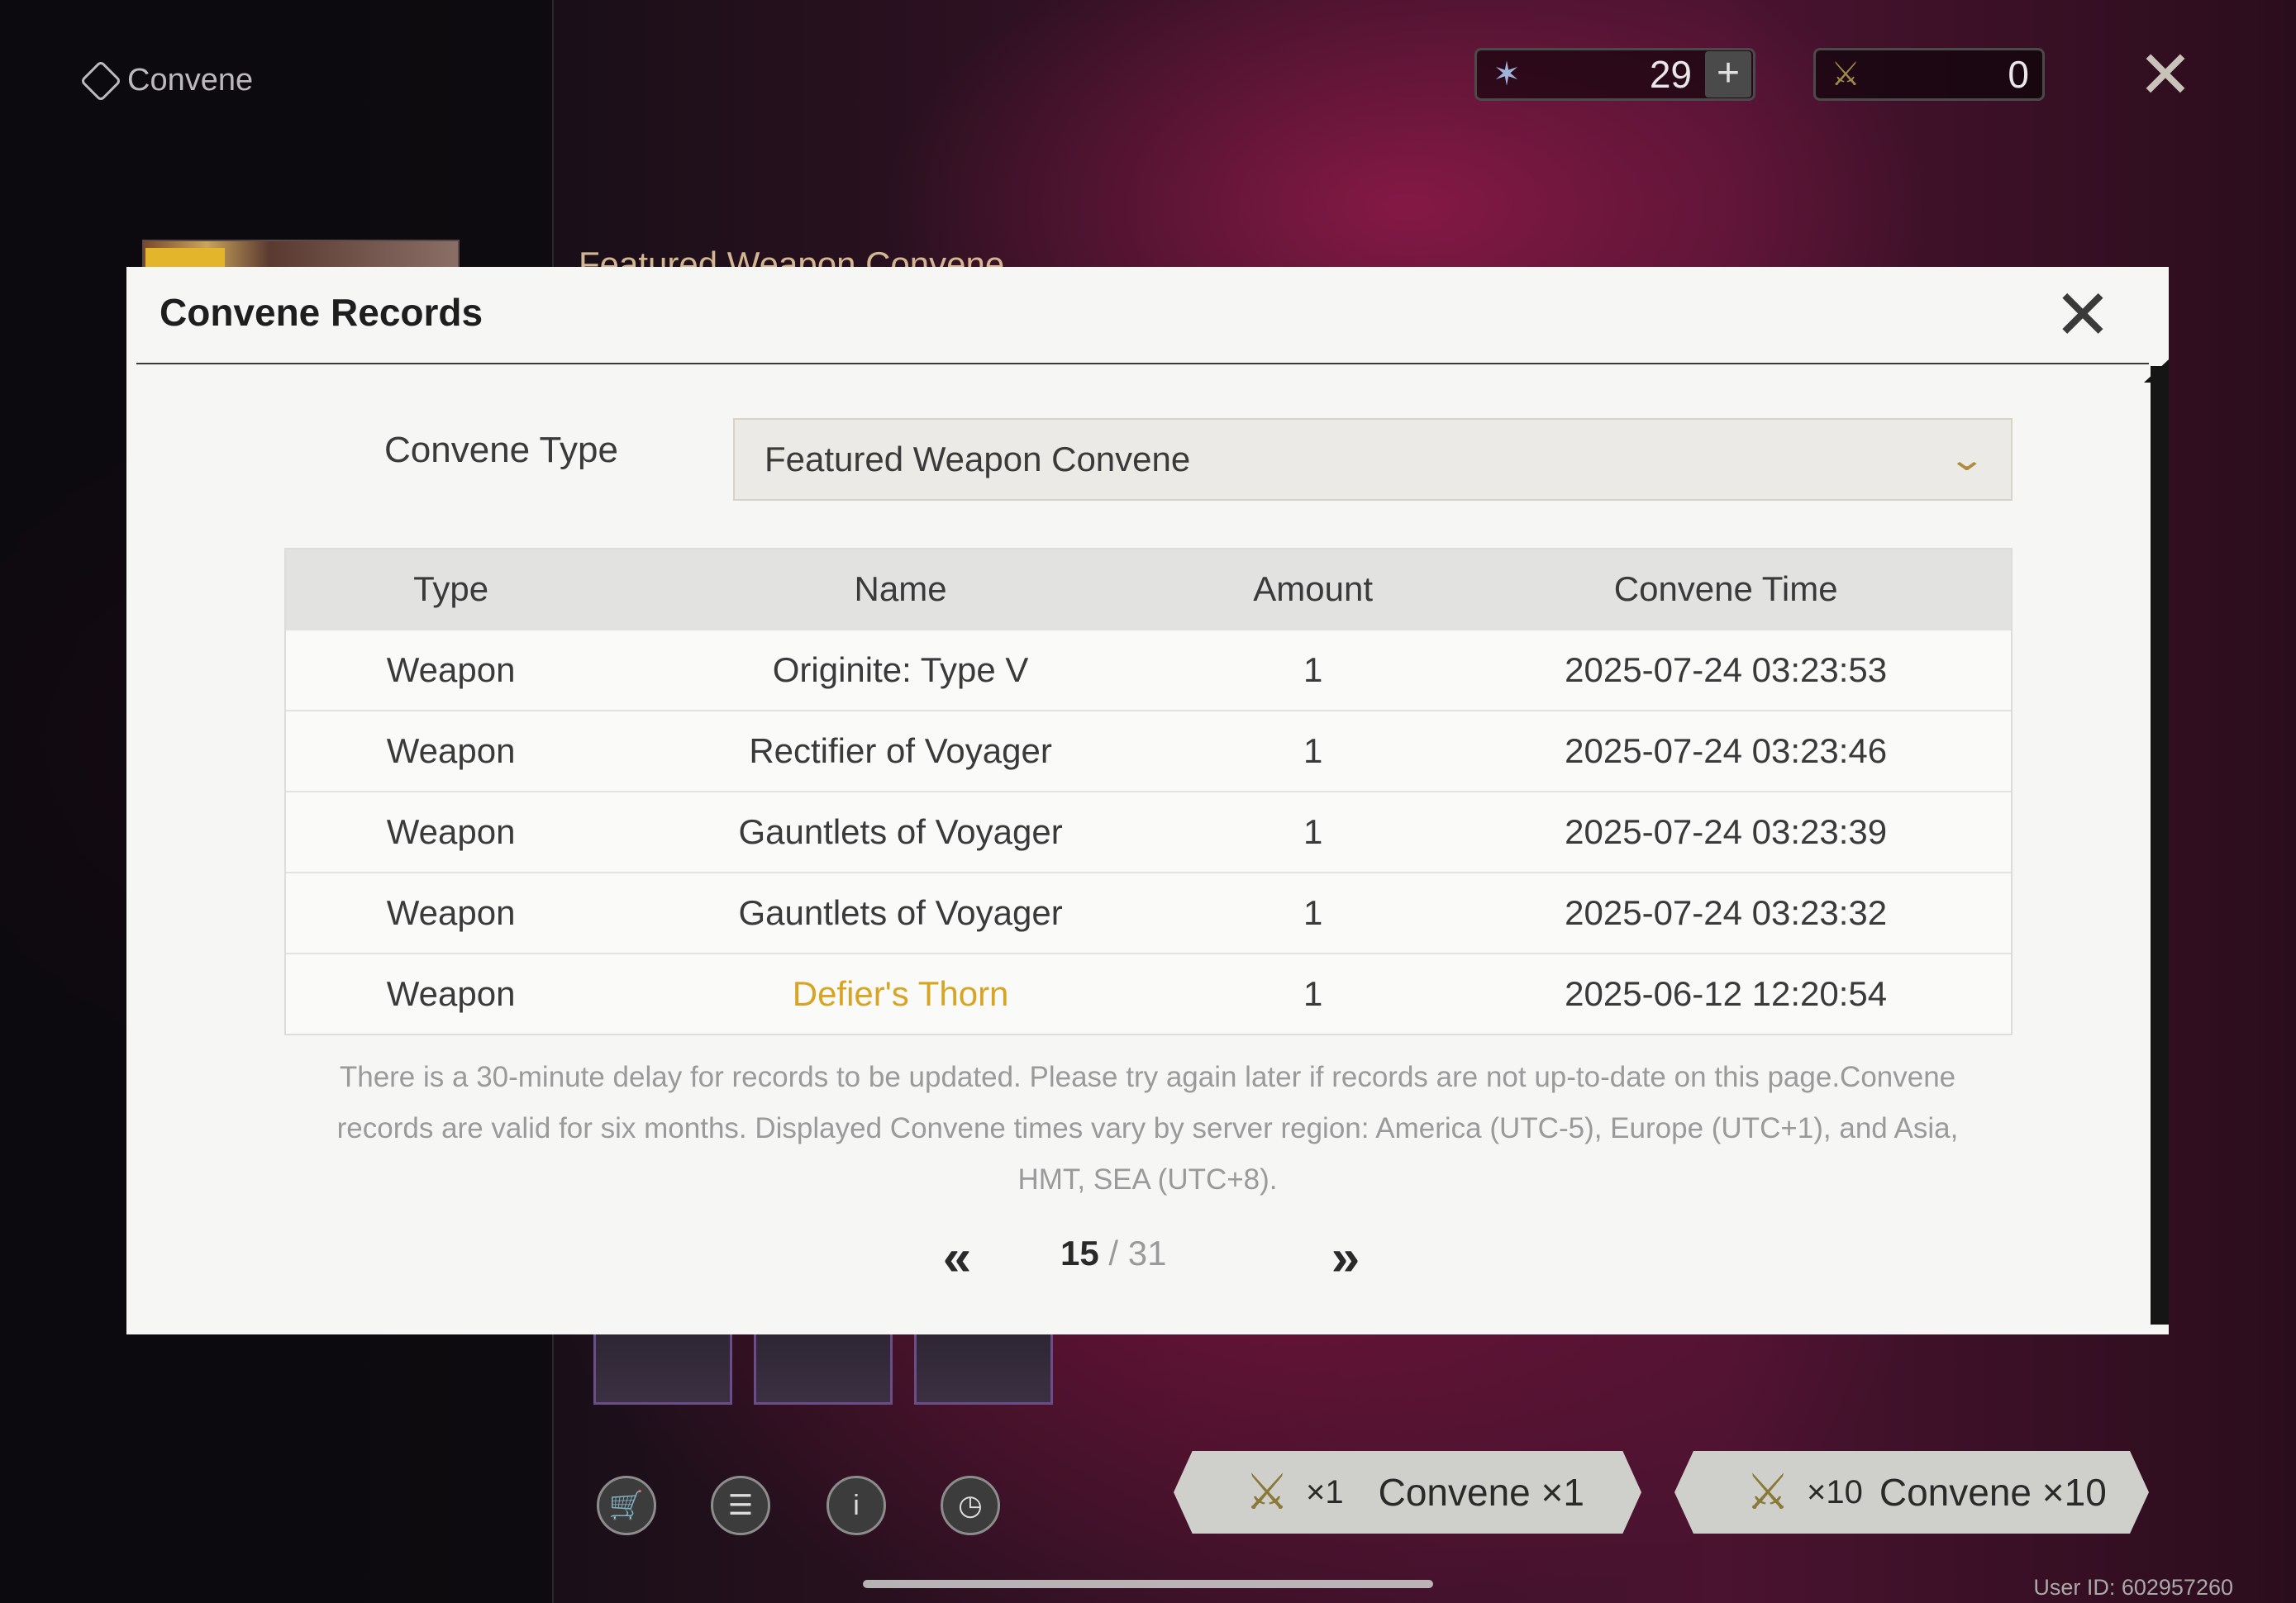 Image resolution: width=2296 pixels, height=1603 pixels. What do you see at coordinates (1726, 669) in the screenshot?
I see `cell-time: 2025-07-24 03:23:53` at bounding box center [1726, 669].